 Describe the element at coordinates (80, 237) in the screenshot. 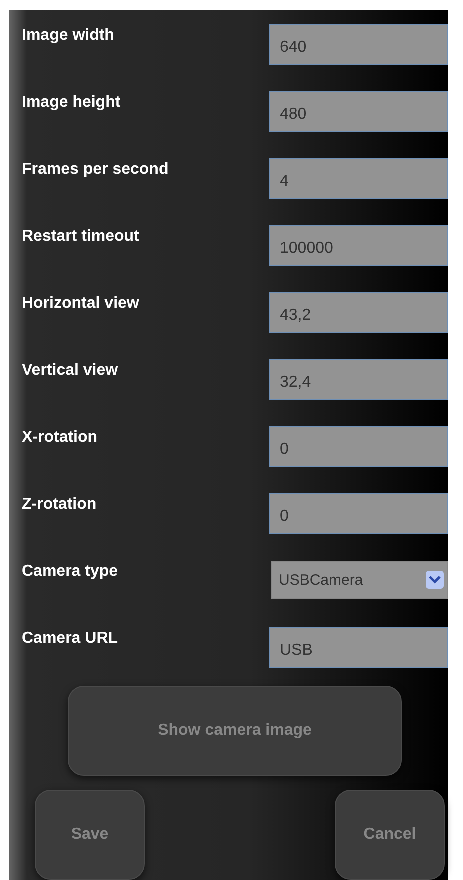

I see `field-label: Restart timeout` at that location.